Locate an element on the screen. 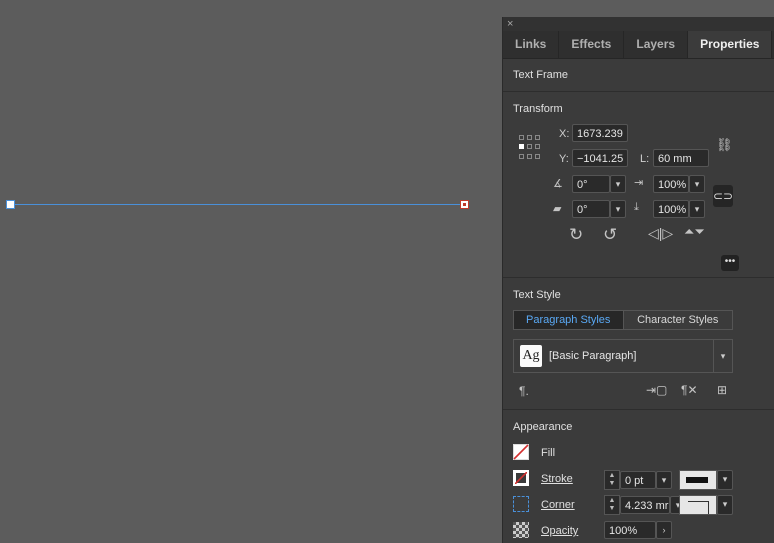 The height and width of the screenshot is (543, 774). selected-line-frame is located at coordinates (237, 204).